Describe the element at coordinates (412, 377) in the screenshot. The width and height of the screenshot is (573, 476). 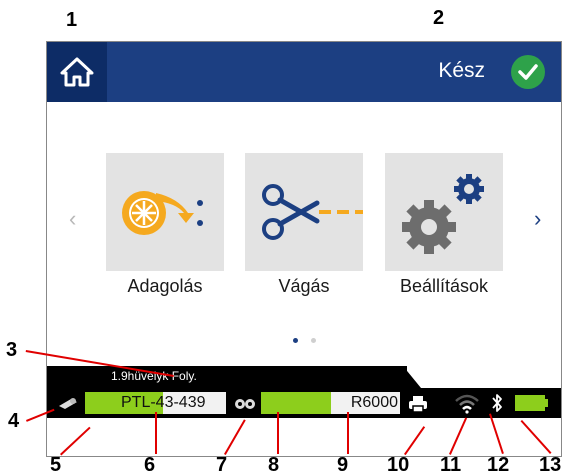
I see `media-tab-corner` at that location.